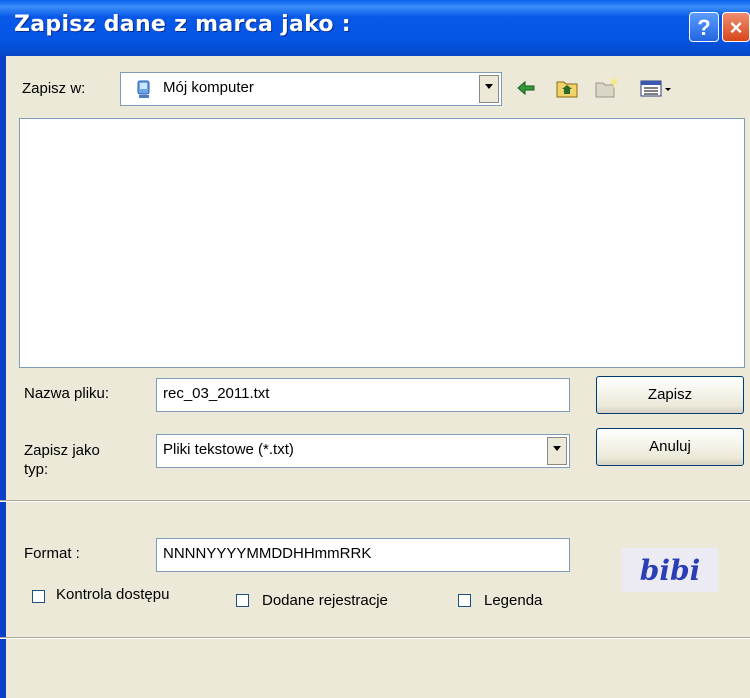  I want to click on new-folder-icon, so click(607, 86).